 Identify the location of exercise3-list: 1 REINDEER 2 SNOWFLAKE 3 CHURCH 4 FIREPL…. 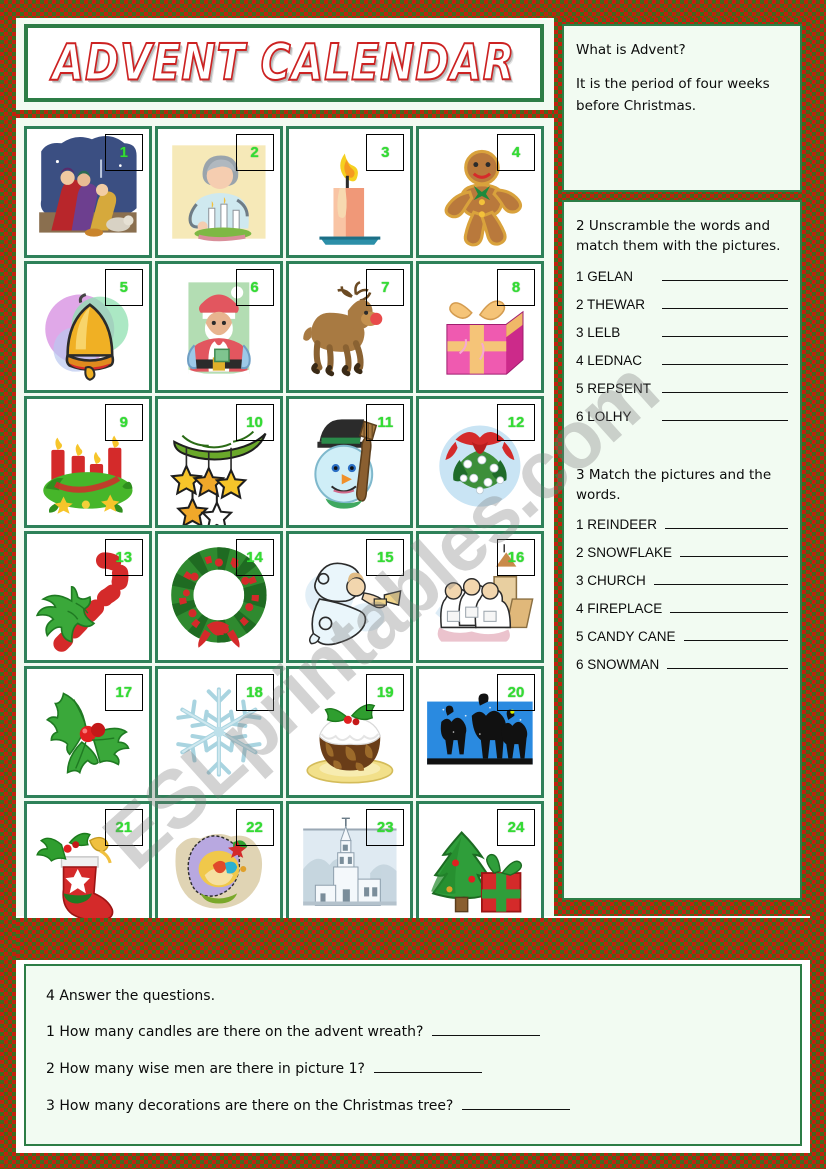
(682, 593).